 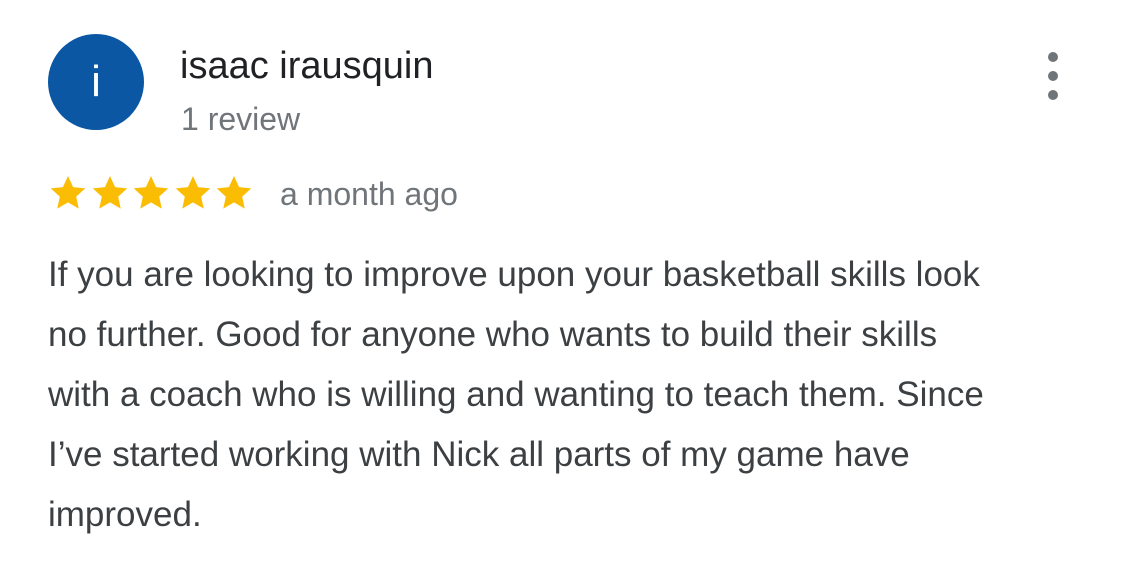 I want to click on avatar: i, so click(x=96, y=82).